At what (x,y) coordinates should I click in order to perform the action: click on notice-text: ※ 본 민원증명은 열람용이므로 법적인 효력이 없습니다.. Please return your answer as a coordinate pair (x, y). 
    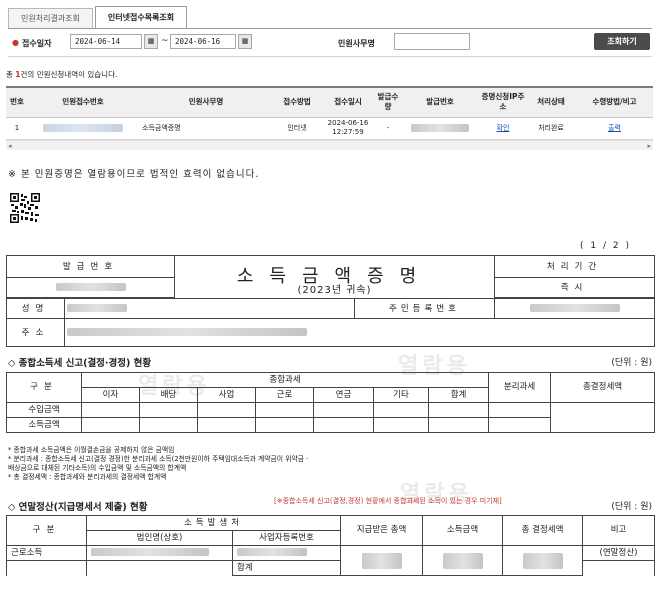
    Looking at the image, I should click on (134, 174).